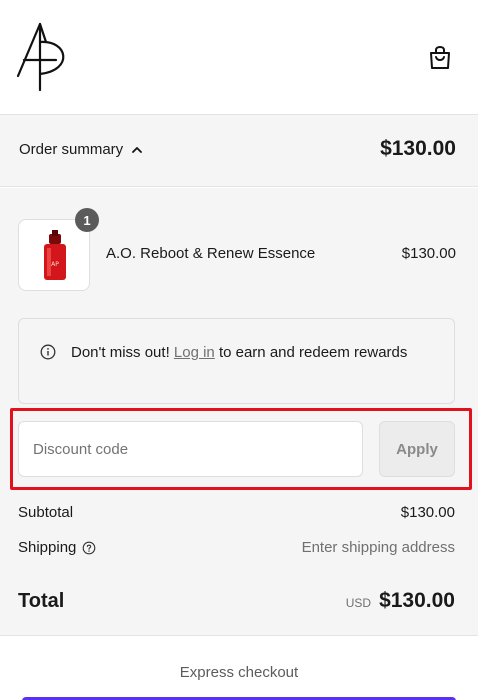 This screenshot has height=700, width=478. I want to click on total-value-group: USD $130.00, so click(400, 601).